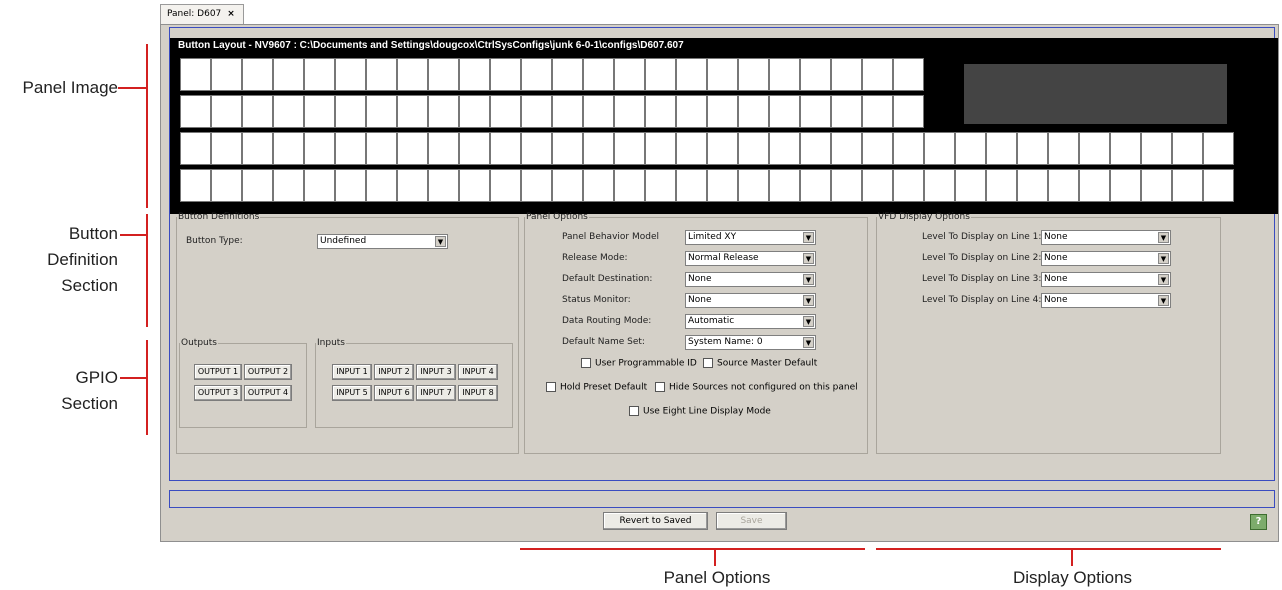 The image size is (1282, 590). What do you see at coordinates (751, 521) in the screenshot?
I see `save-button: Save` at bounding box center [751, 521].